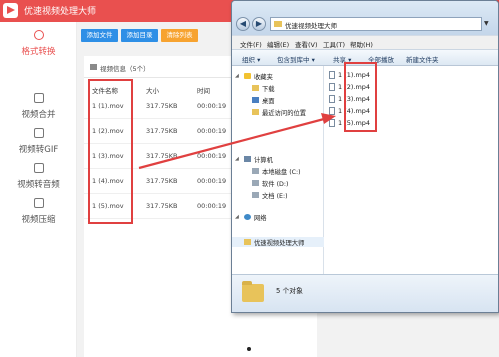  I want to click on nav-label: 本地磁盘 (C:), so click(281, 172).